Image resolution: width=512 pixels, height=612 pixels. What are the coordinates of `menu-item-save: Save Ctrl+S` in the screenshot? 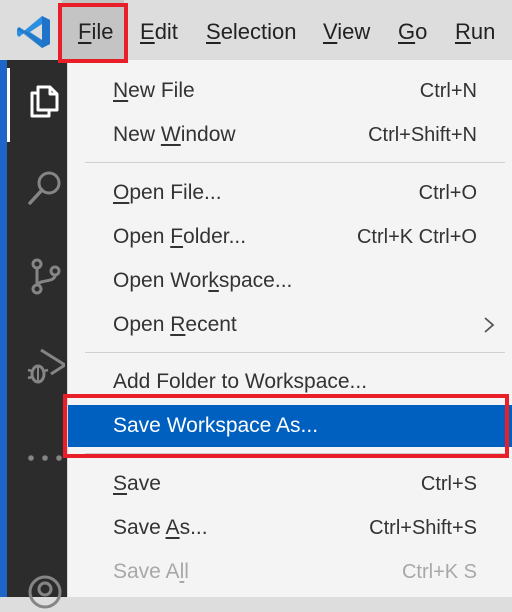 It's located at (290, 484).